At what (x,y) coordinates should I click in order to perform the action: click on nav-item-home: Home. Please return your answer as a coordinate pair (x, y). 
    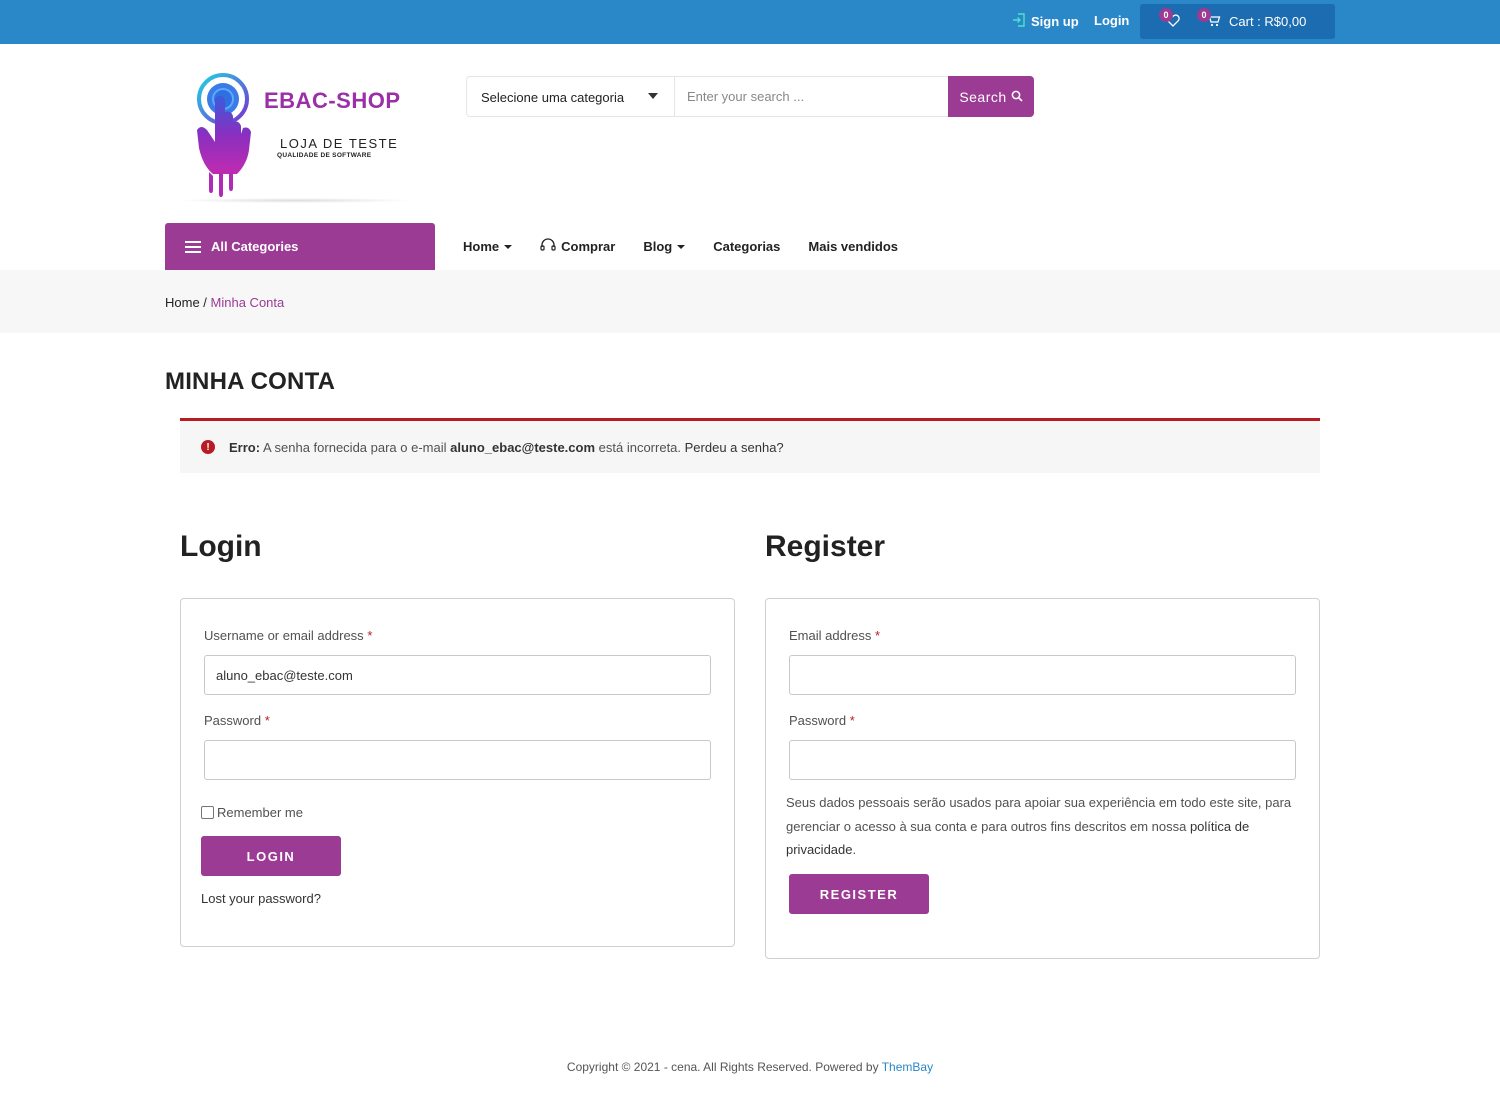
    Looking at the image, I should click on (488, 246).